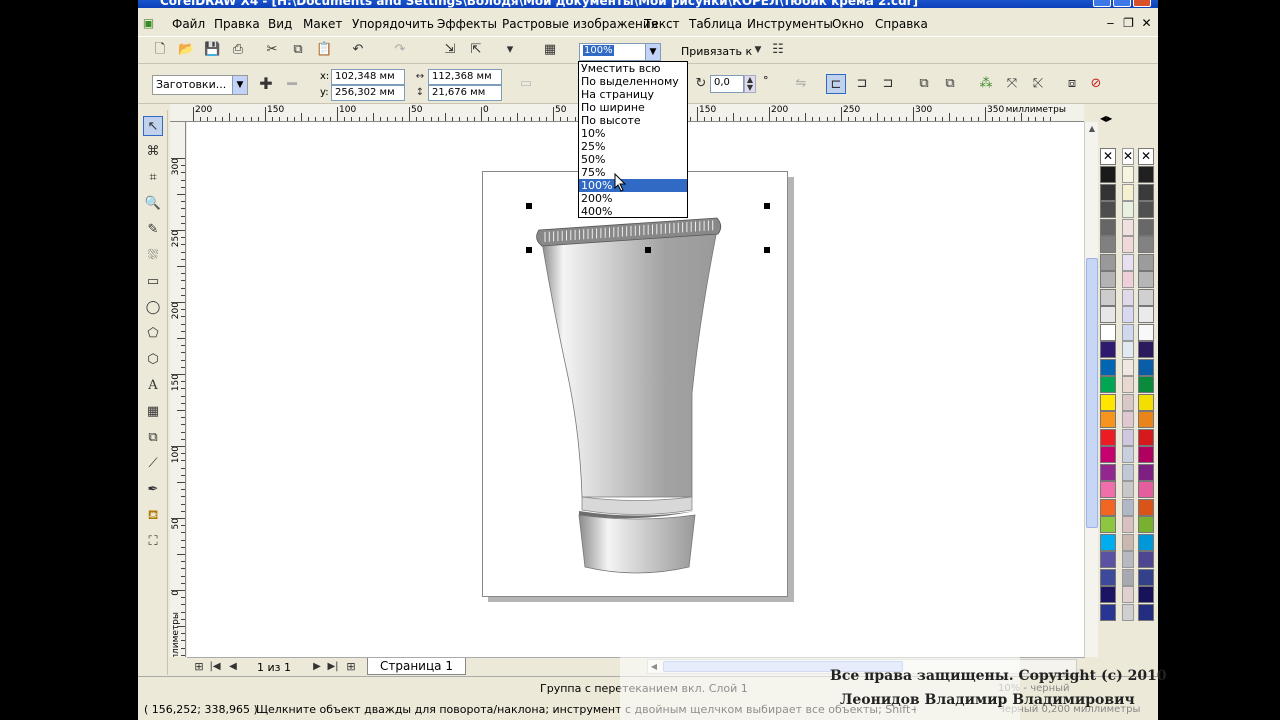  I want to click on save-icon: 💾, so click(212, 50).